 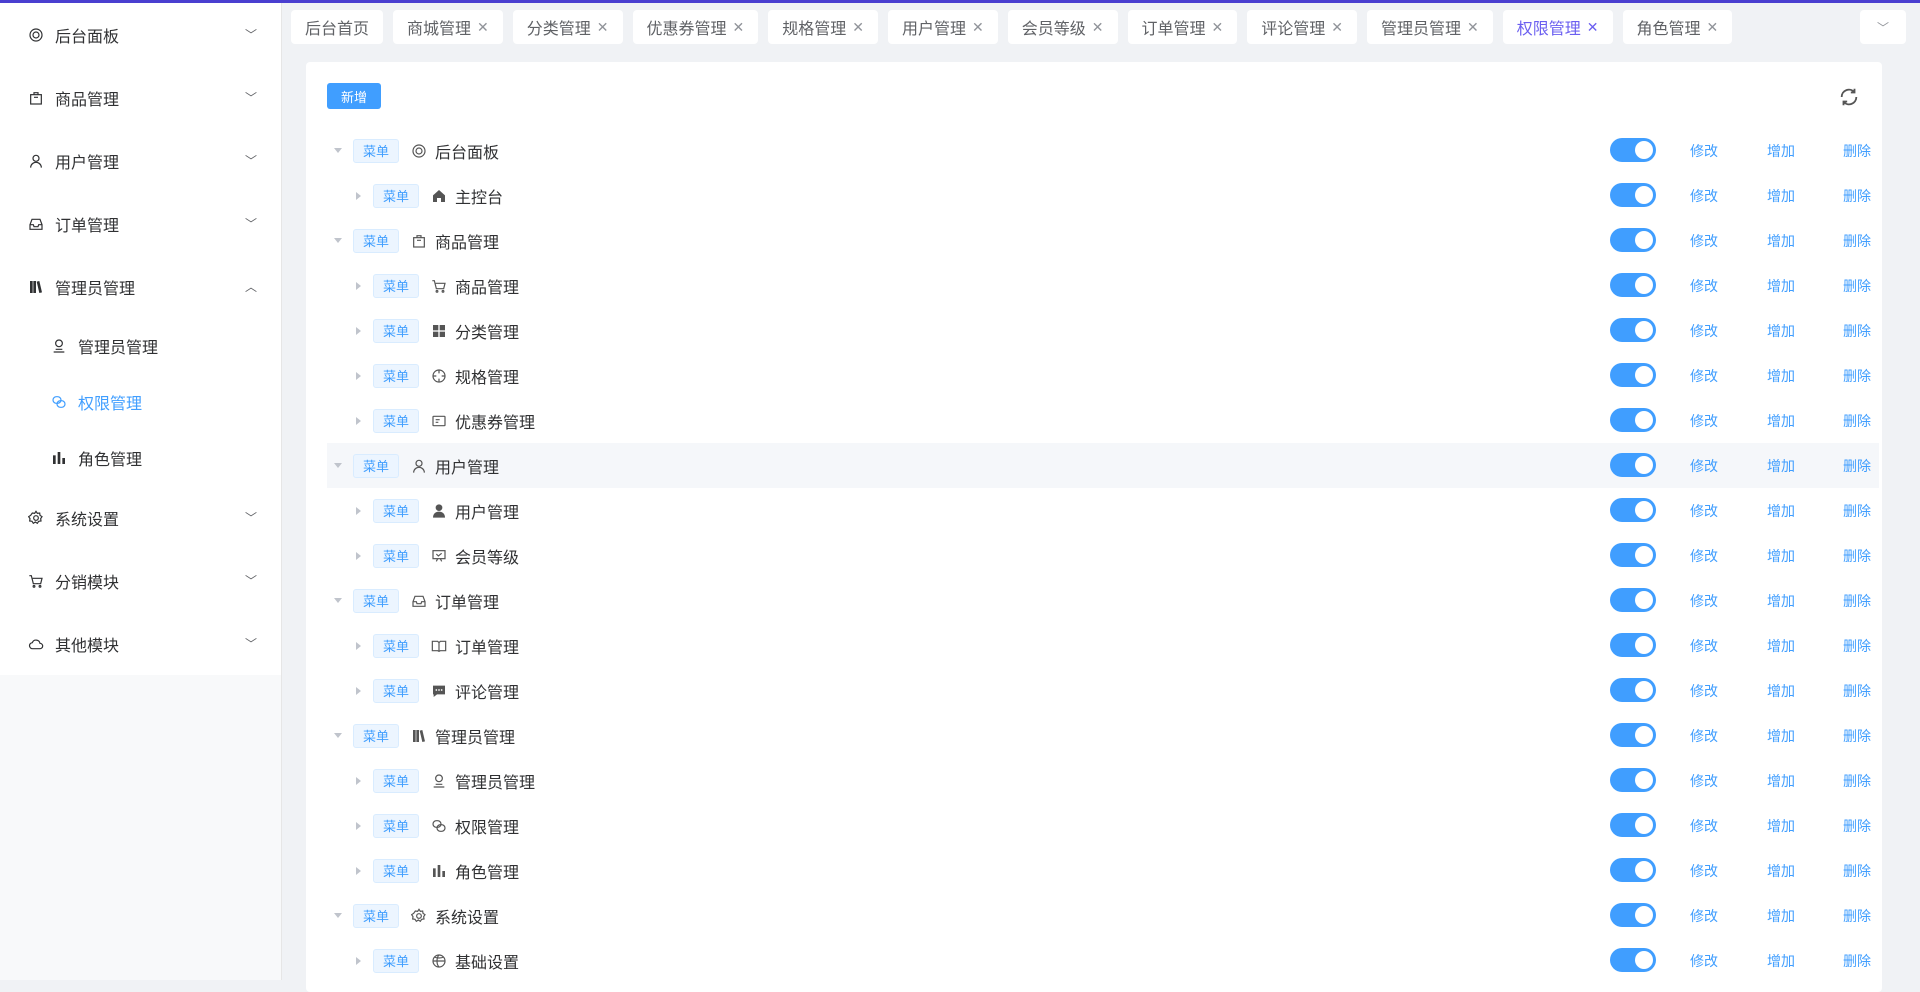 I want to click on sidebar-item: 管理员管理 ︿, so click(x=140, y=286).